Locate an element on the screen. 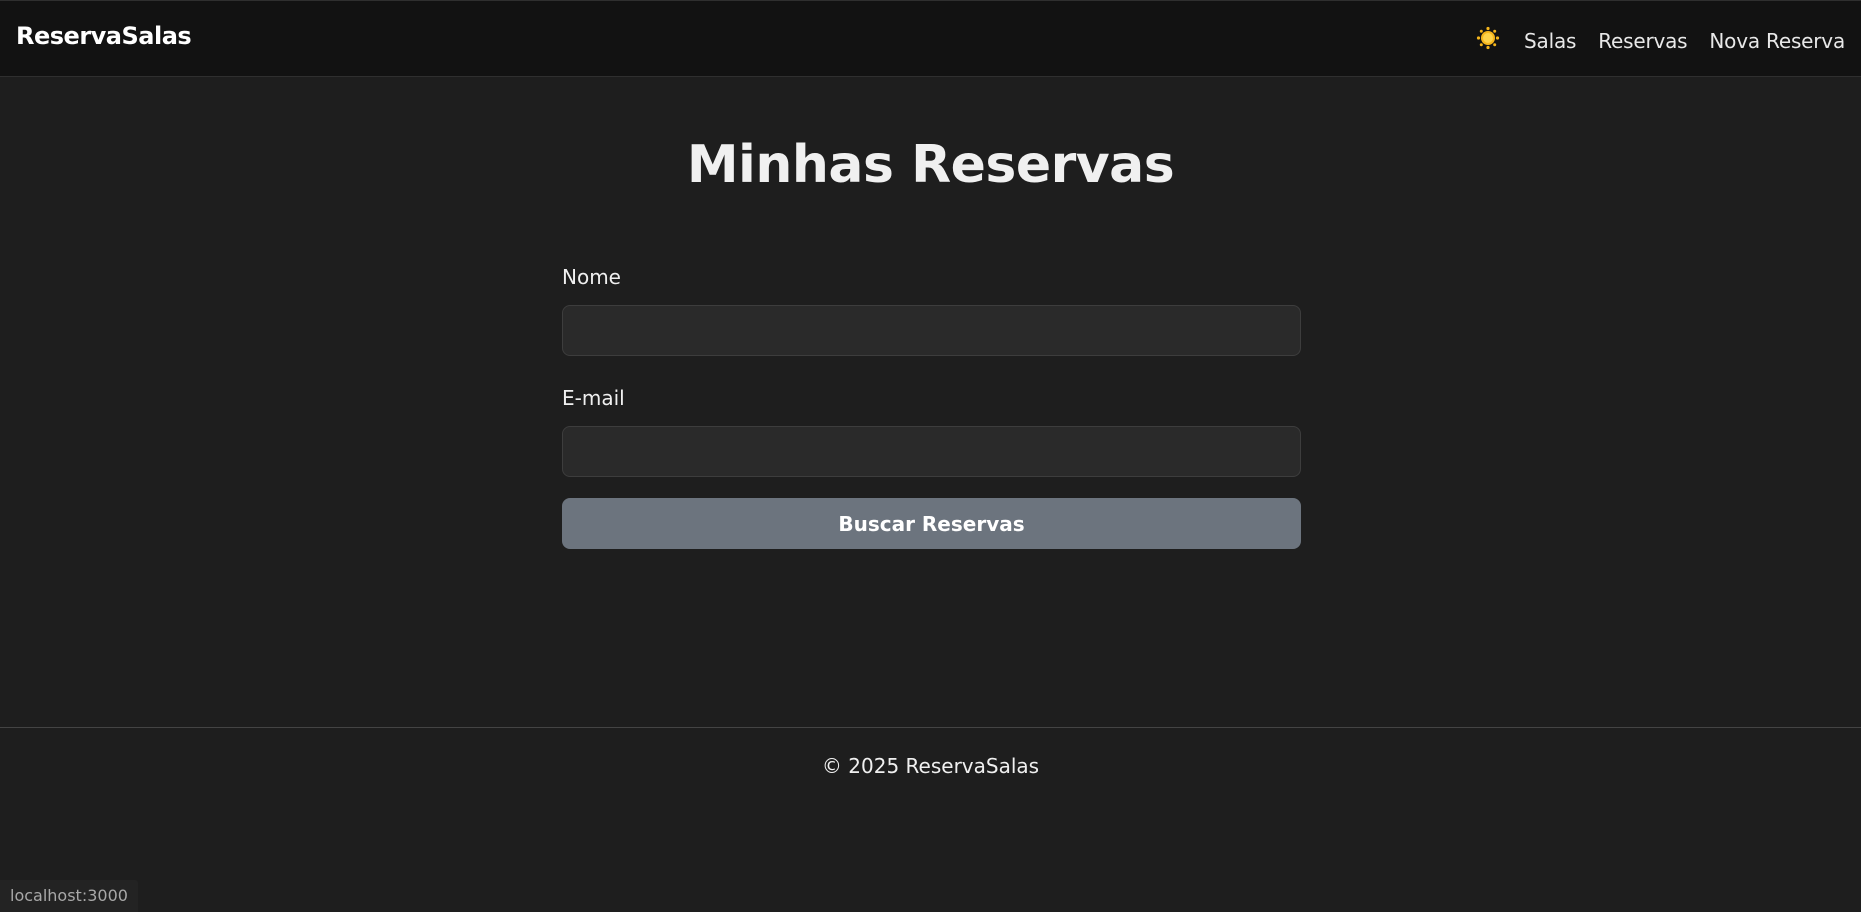  status-bar-url: localhost:3000 is located at coordinates (69, 896).